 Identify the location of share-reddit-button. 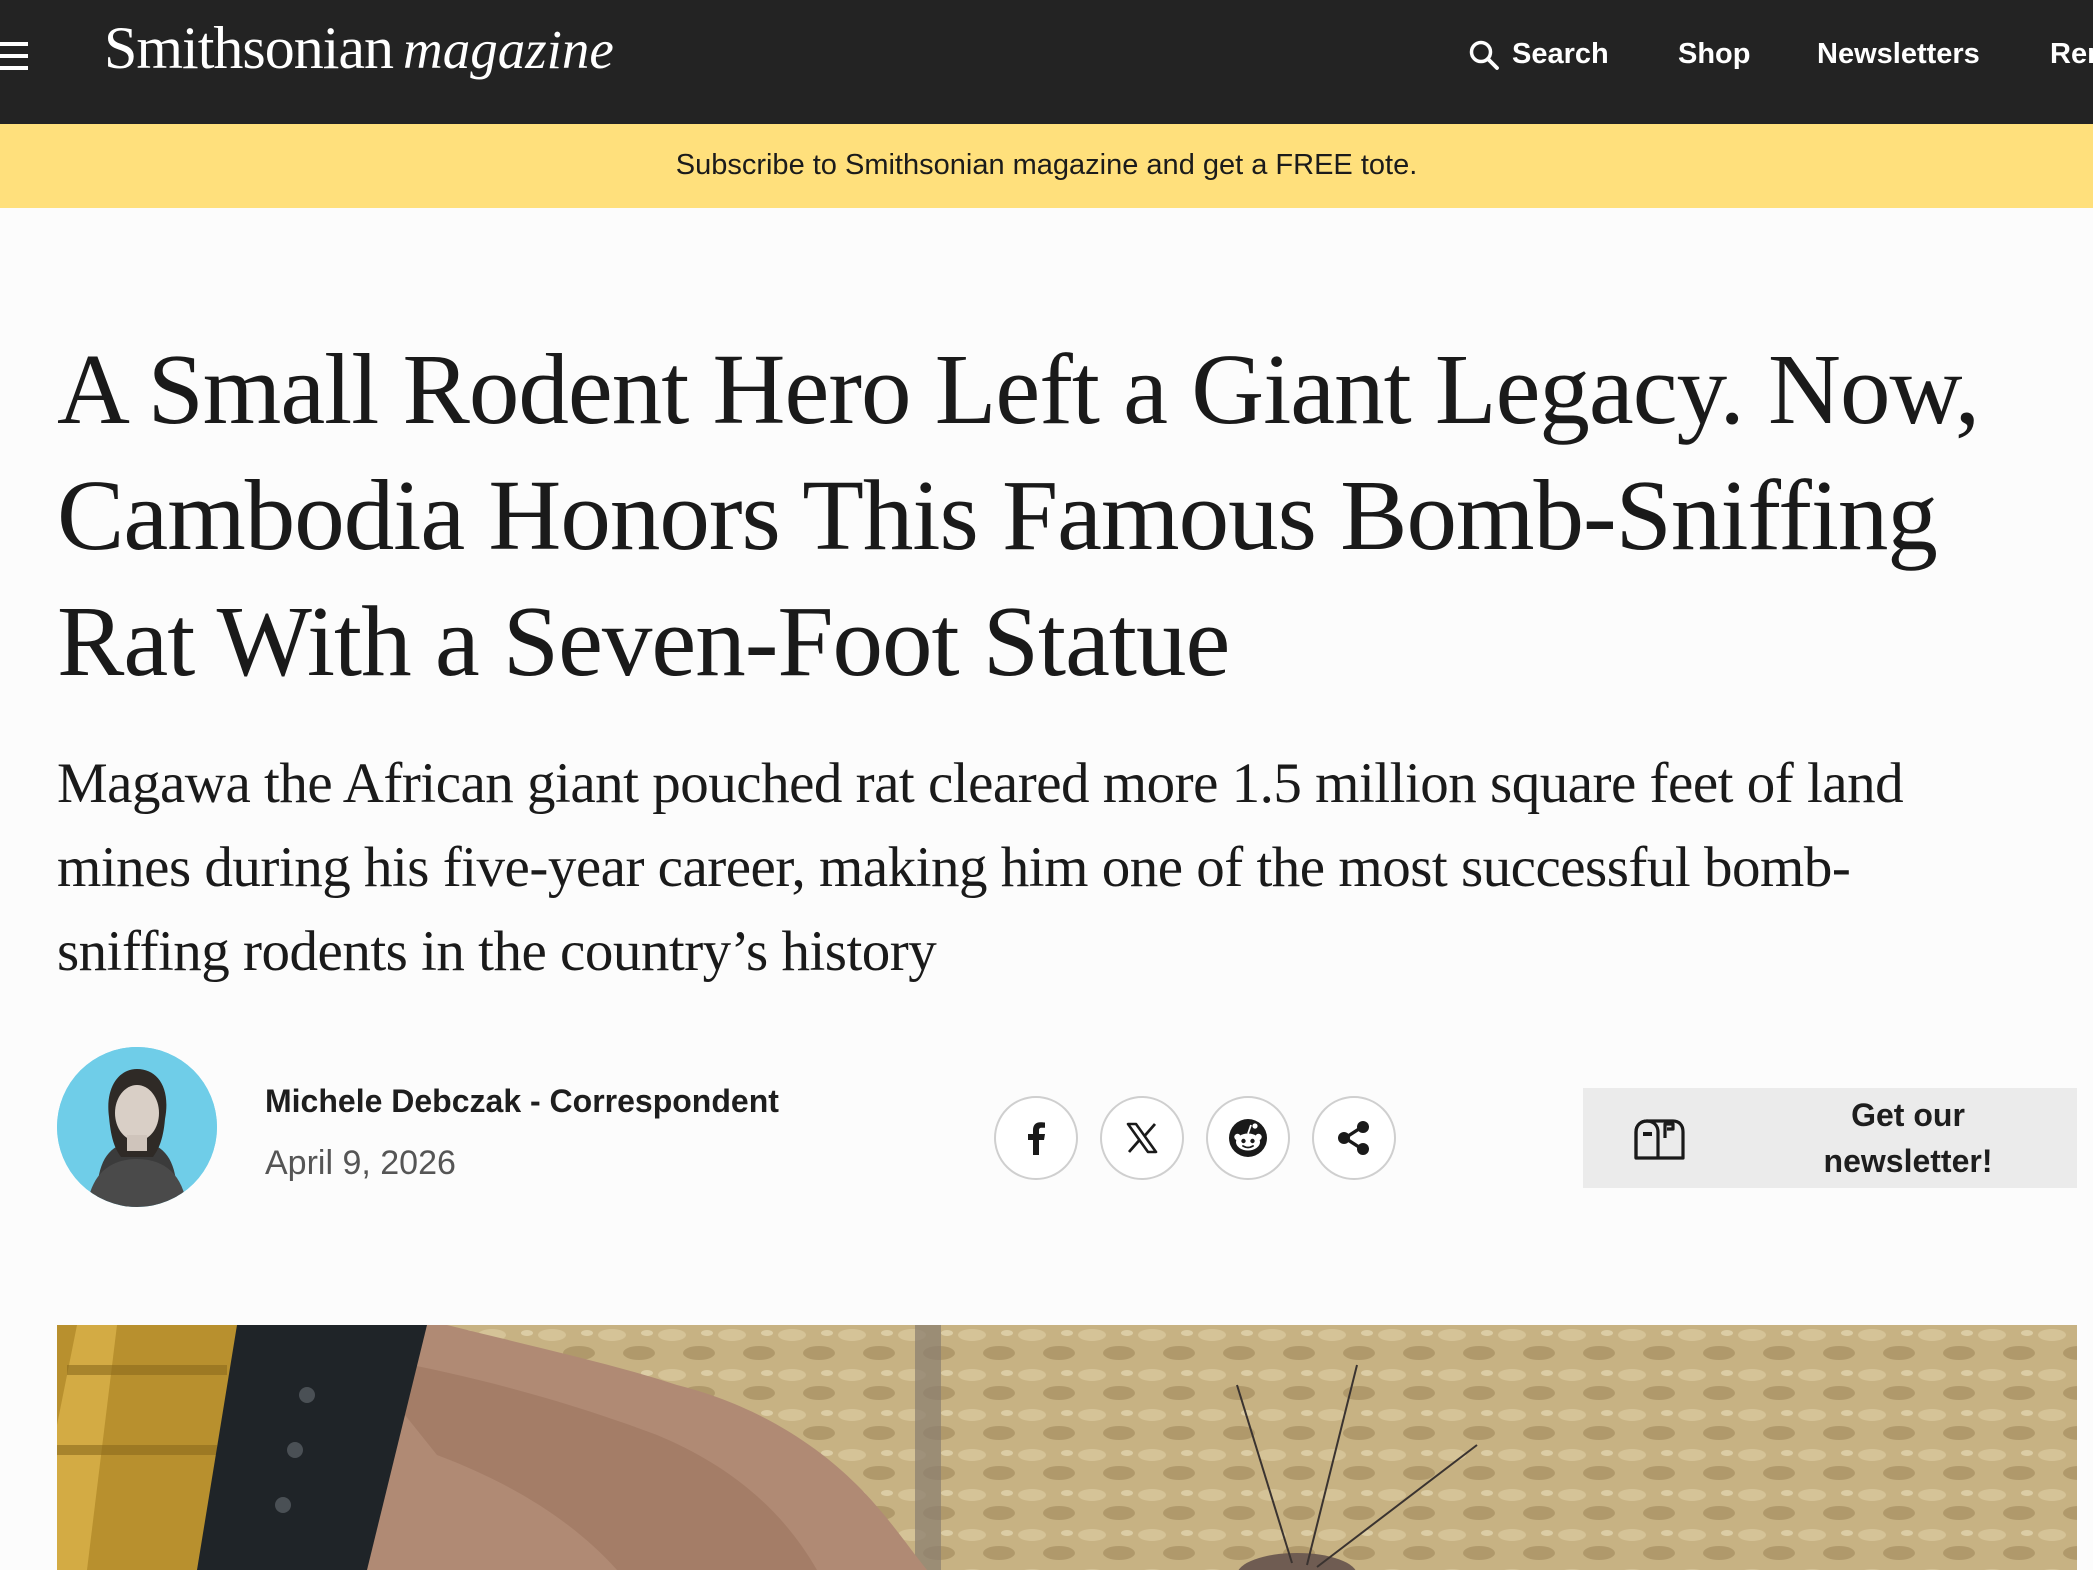
(1248, 1138).